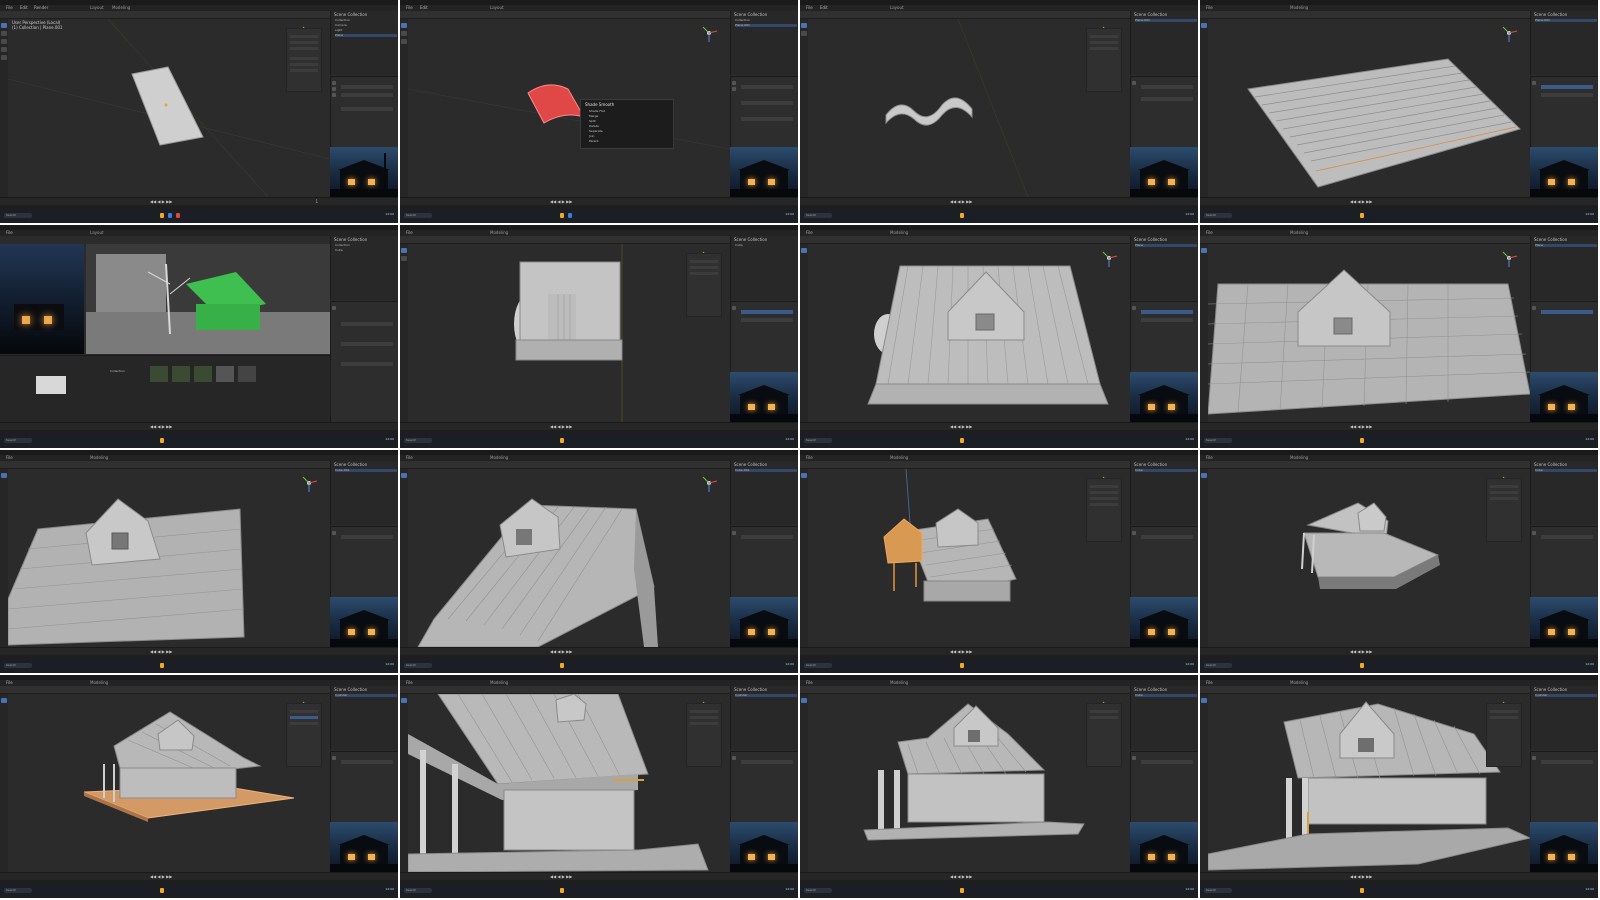 This screenshot has height=900, width=1600. What do you see at coordinates (178, 215) in the screenshot?
I see `browser-taskbar-icon` at bounding box center [178, 215].